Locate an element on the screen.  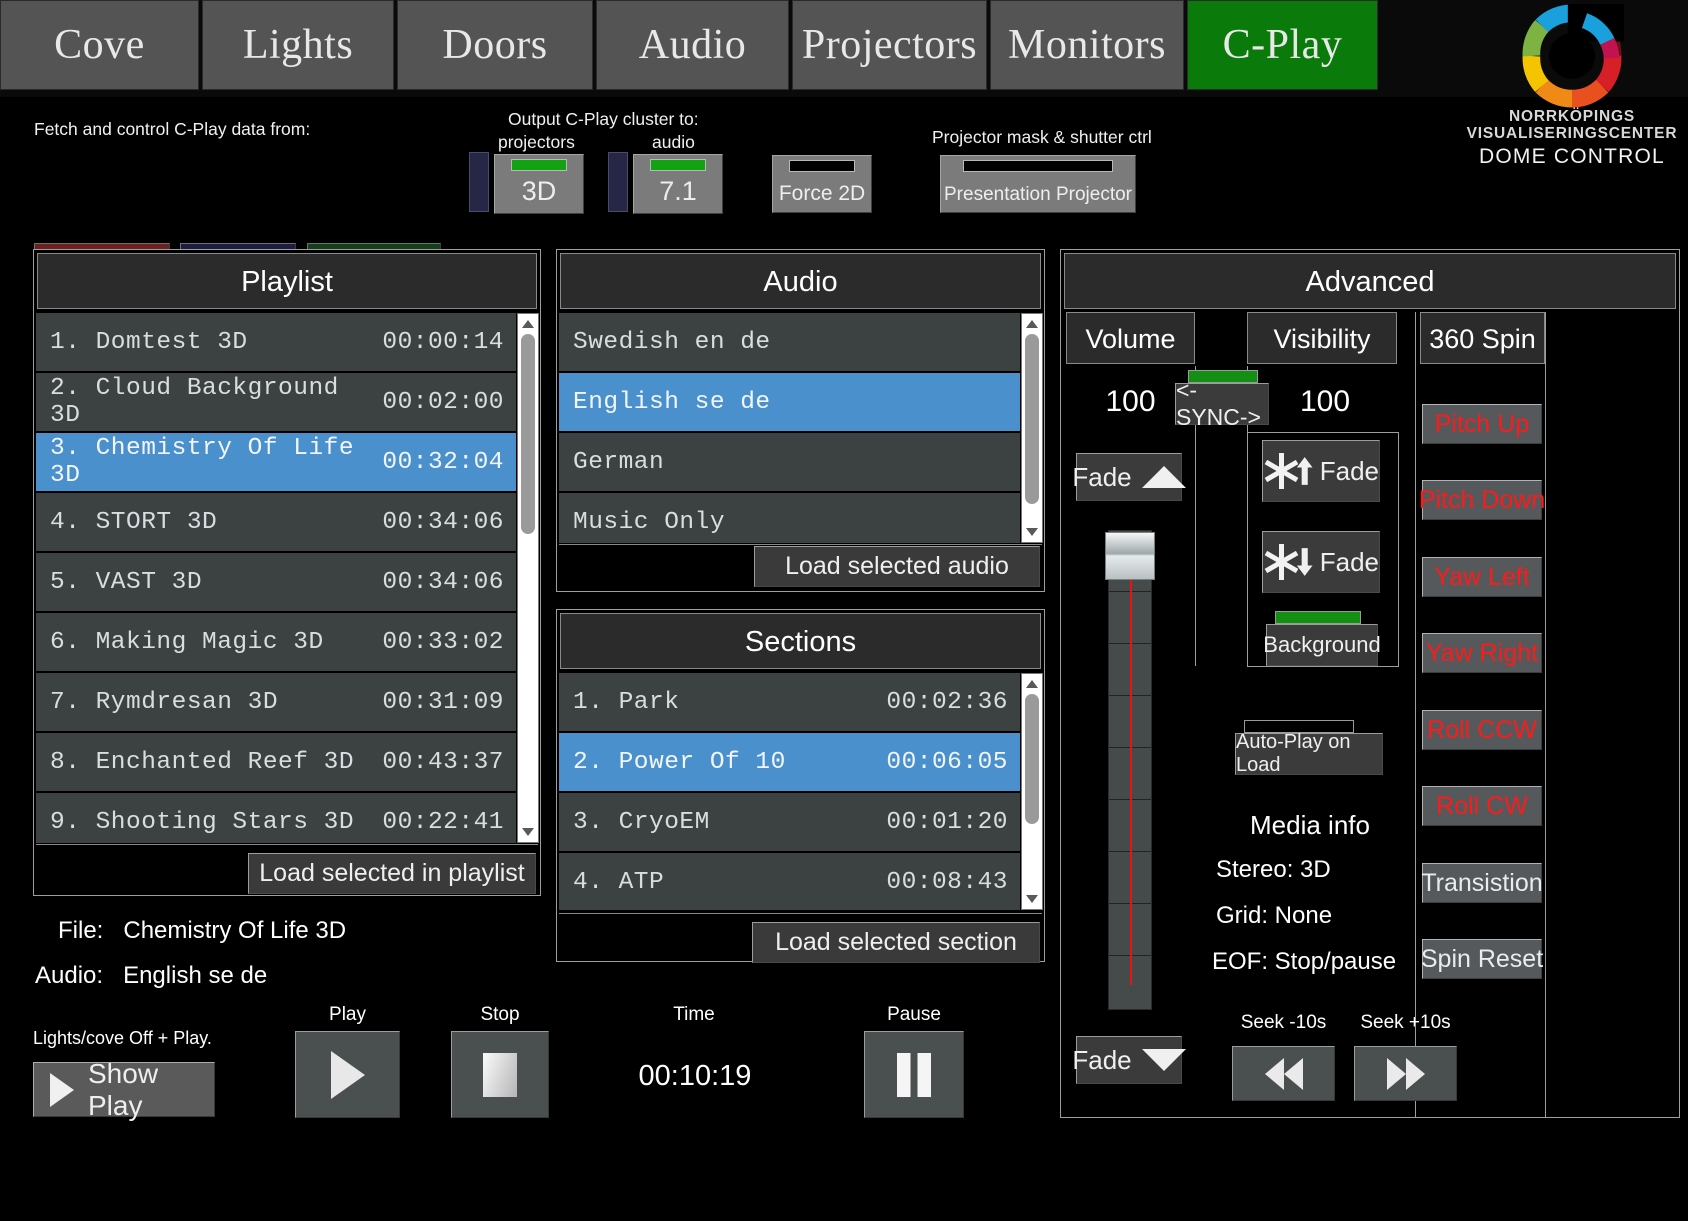
tab-lights: Lights is located at coordinates (298, 45).